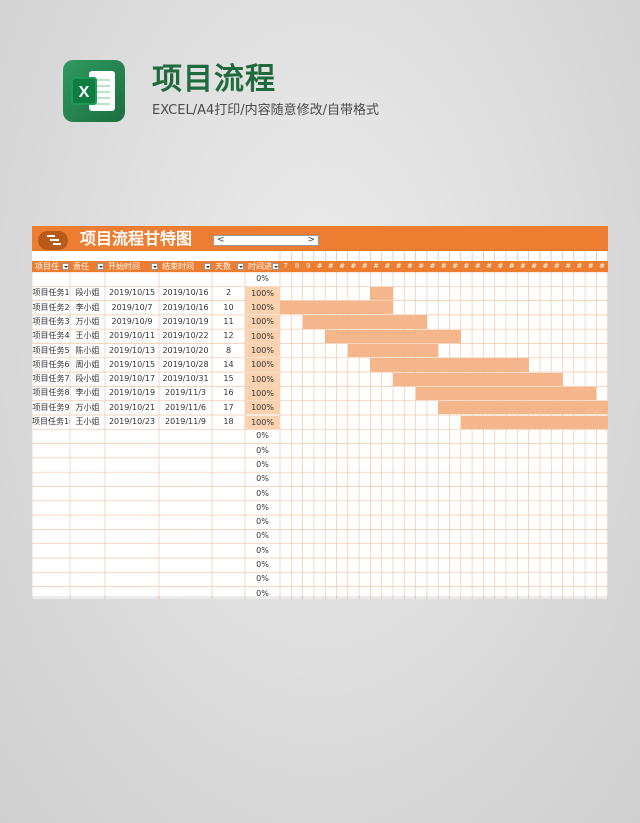 Image resolution: width=640 pixels, height=823 pixels. I want to click on task-days-cell: 2, so click(228, 293).